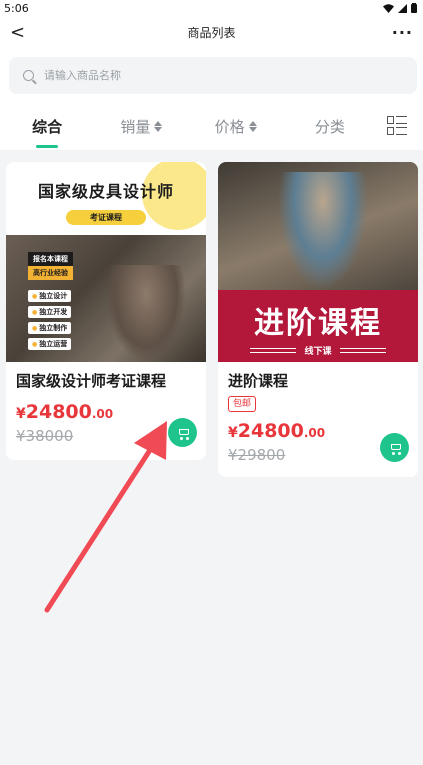  What do you see at coordinates (50, 296) in the screenshot?
I see `image-tag: 独立设计` at bounding box center [50, 296].